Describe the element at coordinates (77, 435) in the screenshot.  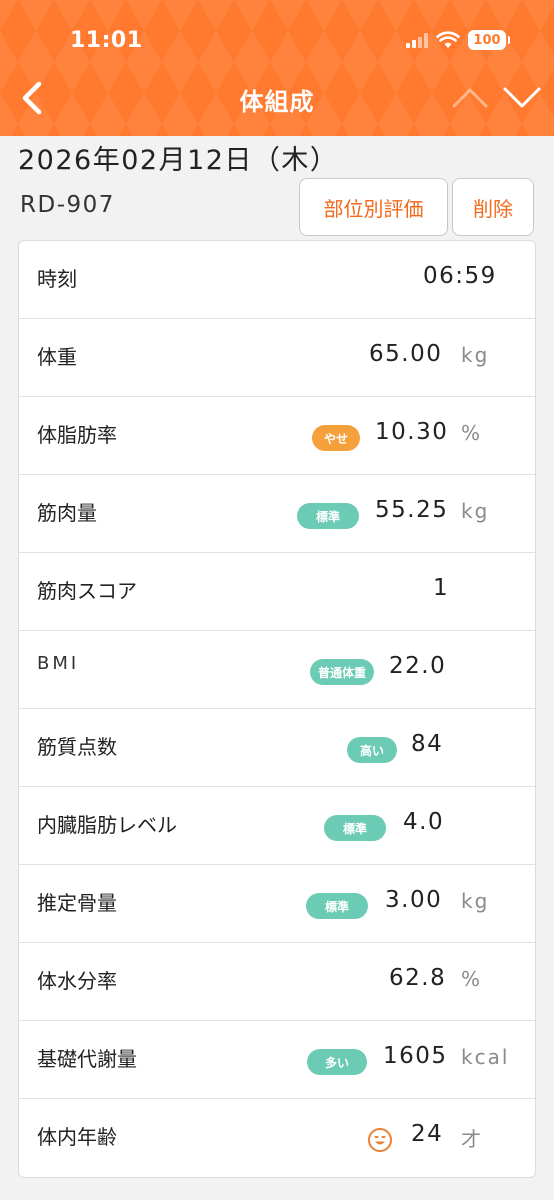
I see `row-label: 体脂肪率` at that location.